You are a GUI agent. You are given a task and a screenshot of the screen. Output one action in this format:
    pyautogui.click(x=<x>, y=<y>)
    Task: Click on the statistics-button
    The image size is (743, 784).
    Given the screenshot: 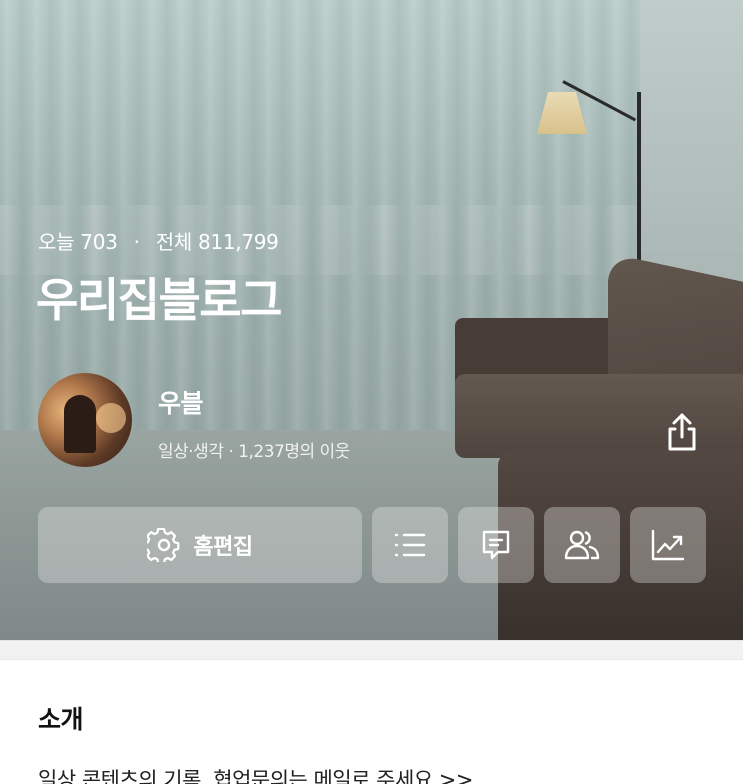 What is the action you would take?
    pyautogui.click(x=668, y=545)
    